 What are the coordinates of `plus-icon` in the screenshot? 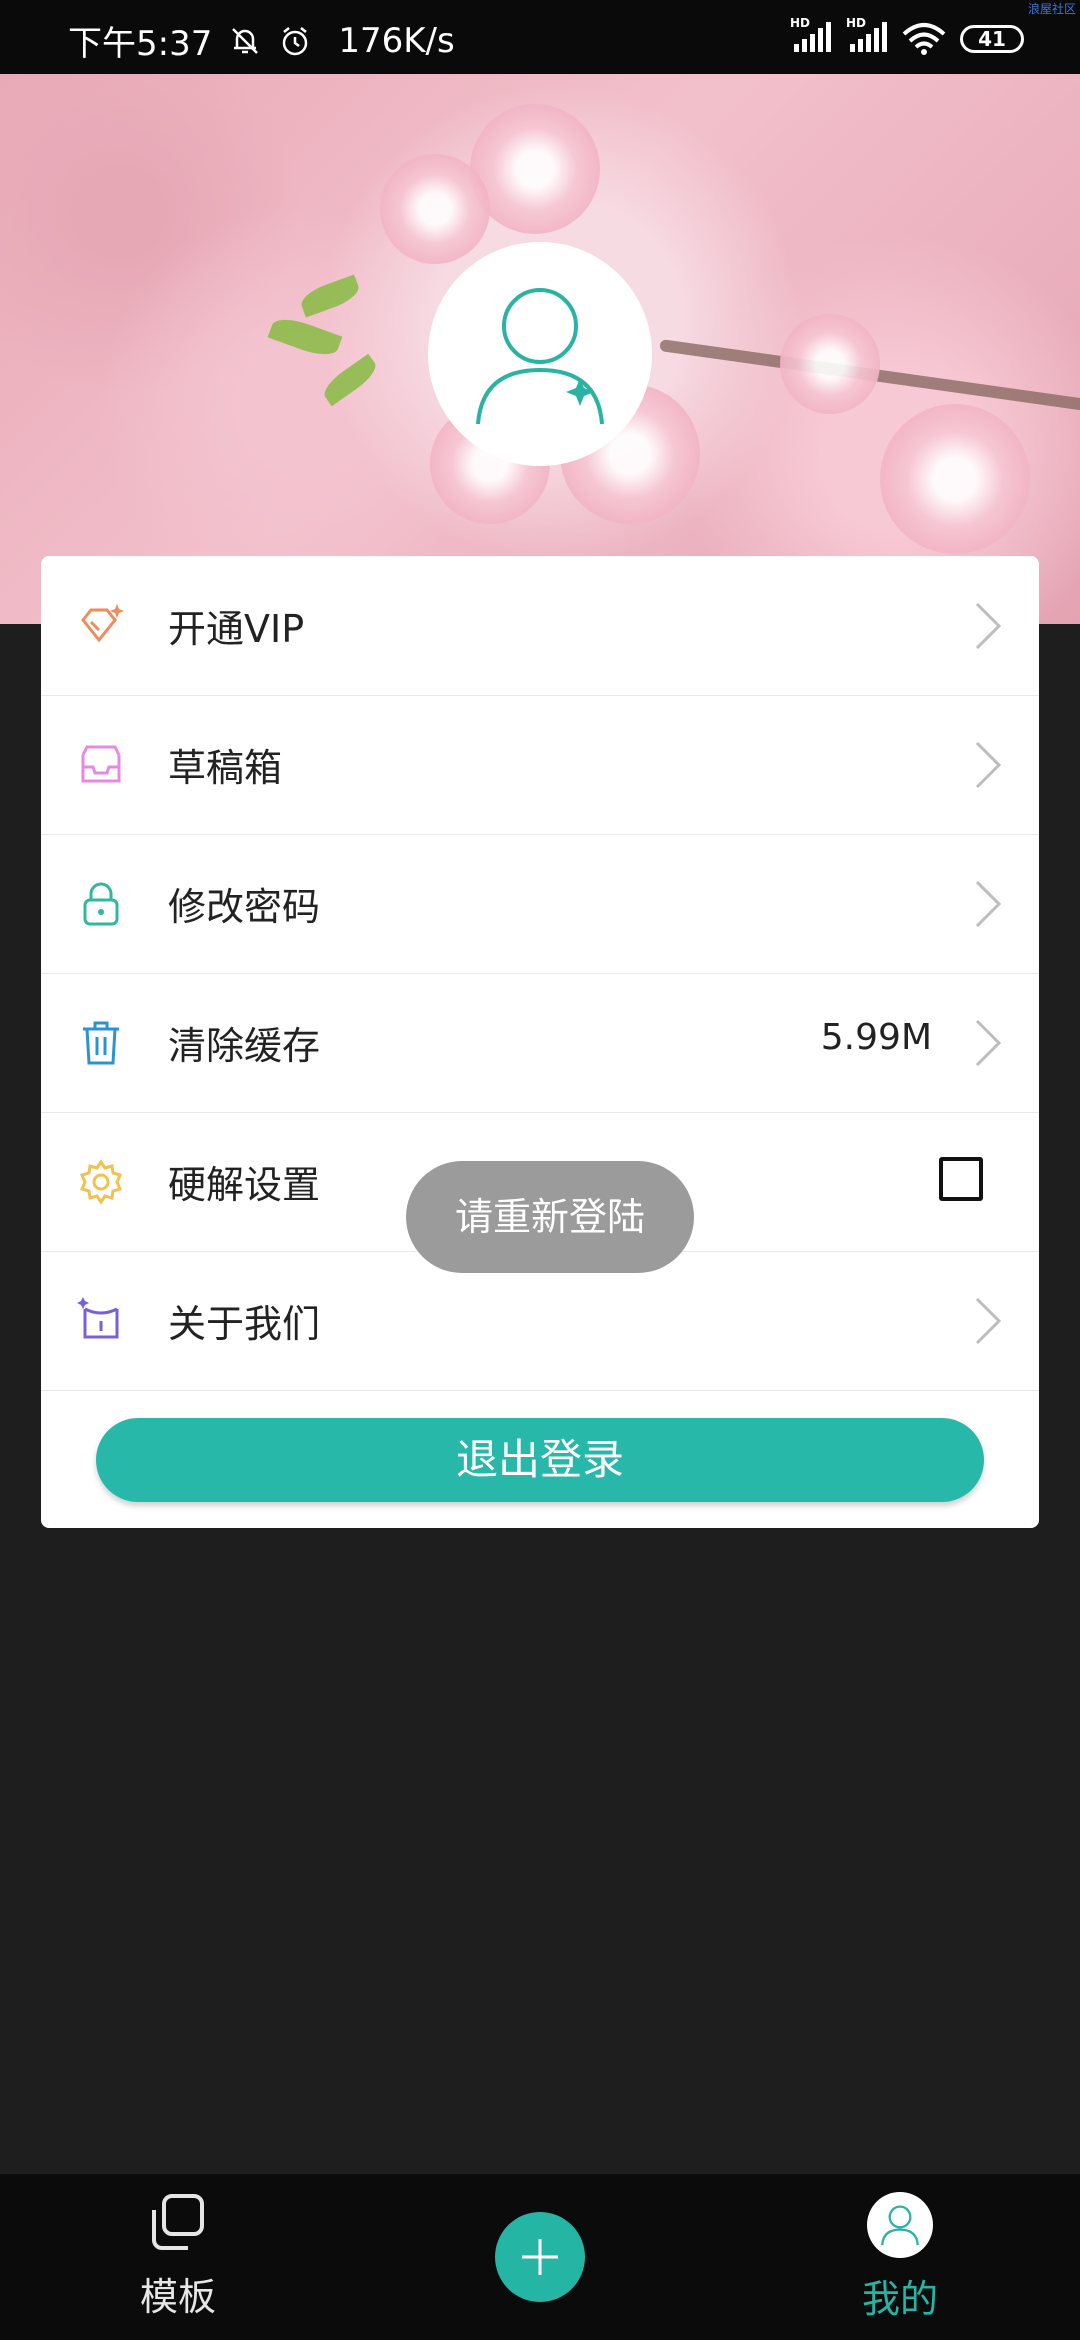 It's located at (540, 2257).